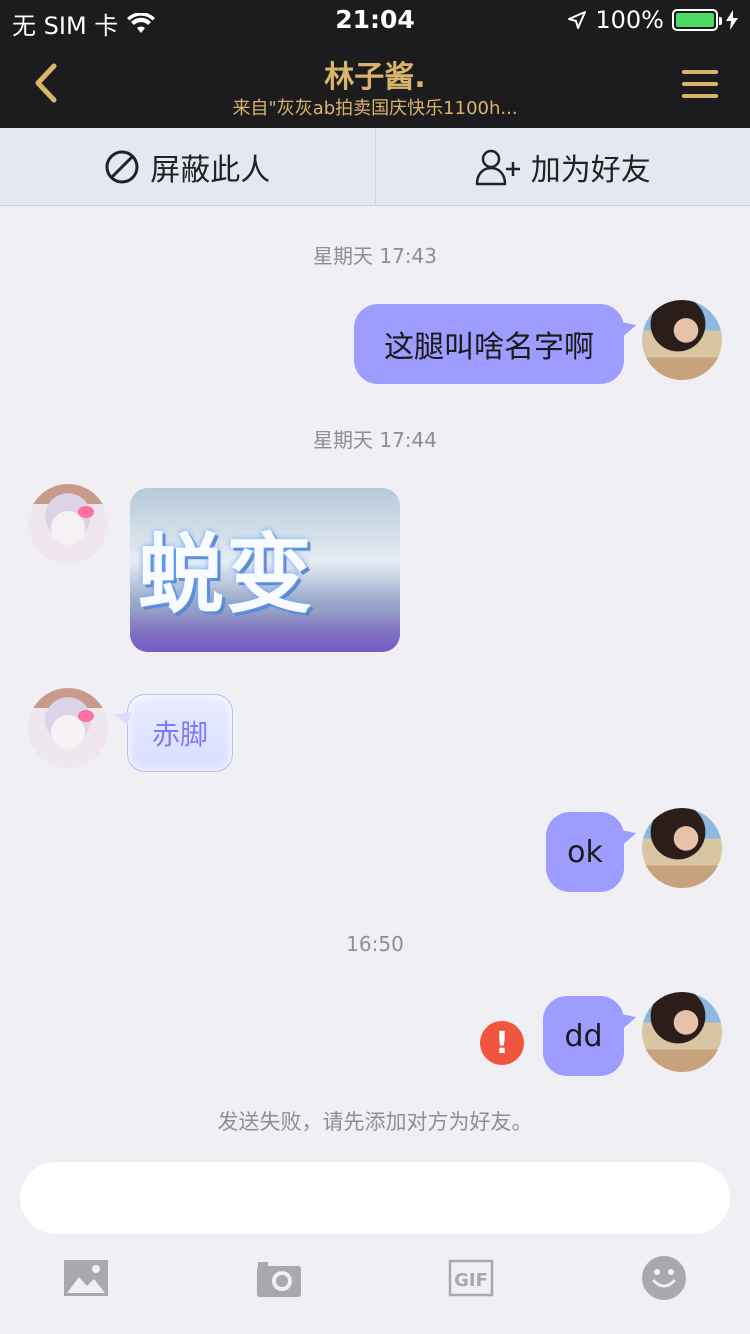 This screenshot has height=1334, width=750. I want to click on image-button, so click(86, 1278).